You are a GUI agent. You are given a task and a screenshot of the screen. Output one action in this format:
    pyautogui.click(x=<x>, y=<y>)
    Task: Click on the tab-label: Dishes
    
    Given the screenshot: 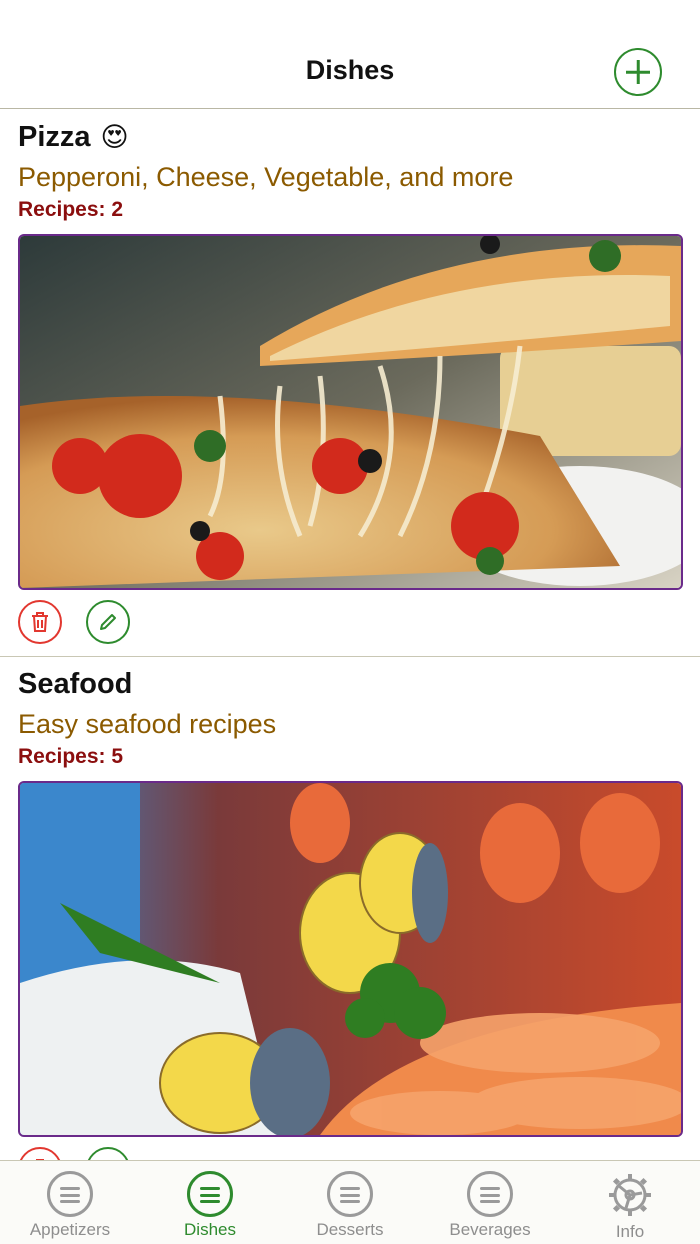 What is the action you would take?
    pyautogui.click(x=210, y=1229)
    